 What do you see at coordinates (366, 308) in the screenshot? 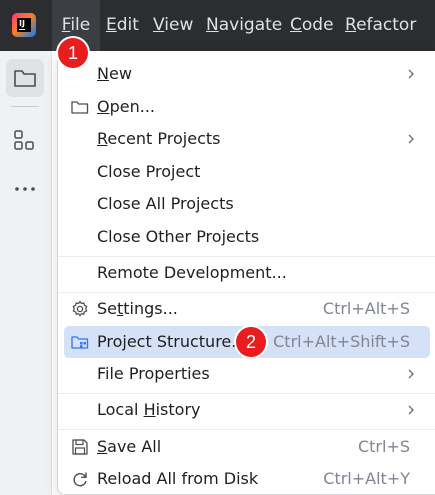
I see `shortcut-label: Ctrl+Alt+S` at bounding box center [366, 308].